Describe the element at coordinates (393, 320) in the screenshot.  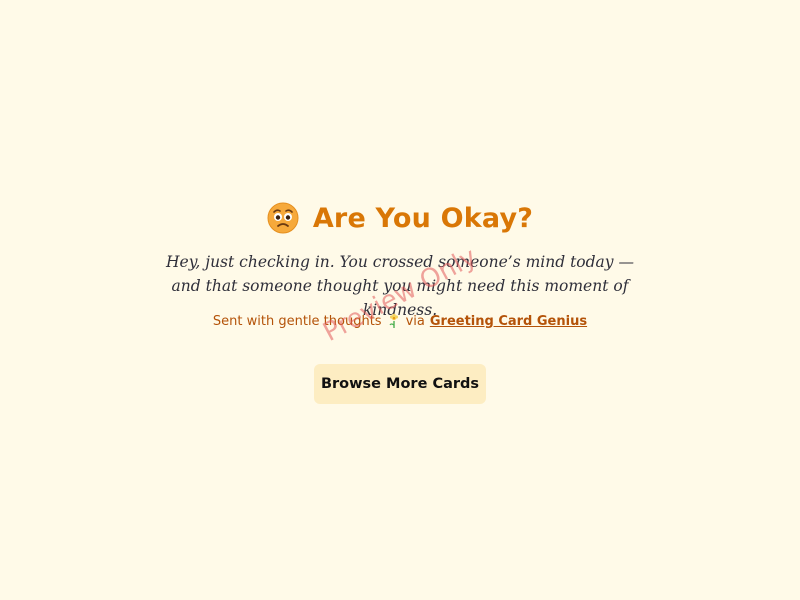
I see `flower-icon` at that location.